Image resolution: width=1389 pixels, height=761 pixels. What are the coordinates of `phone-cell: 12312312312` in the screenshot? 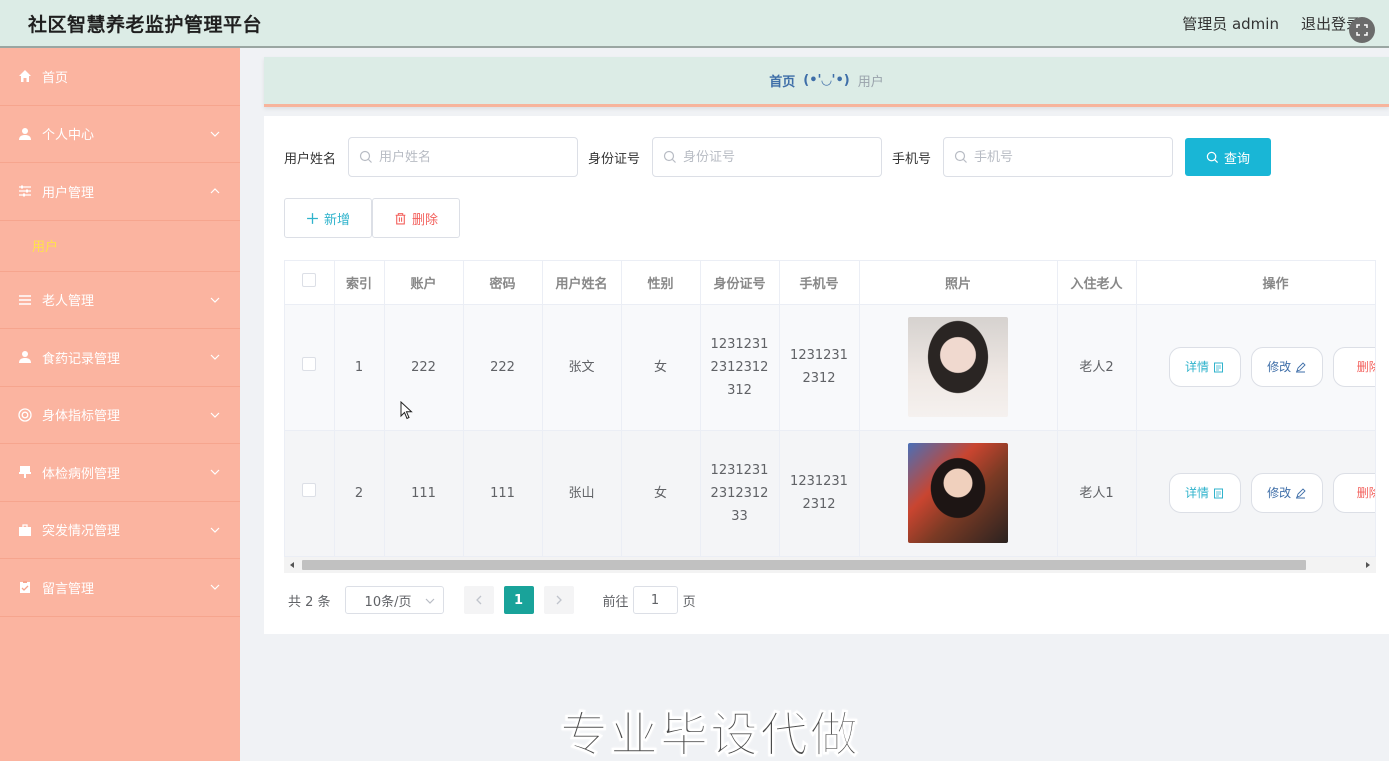 It's located at (819, 493).